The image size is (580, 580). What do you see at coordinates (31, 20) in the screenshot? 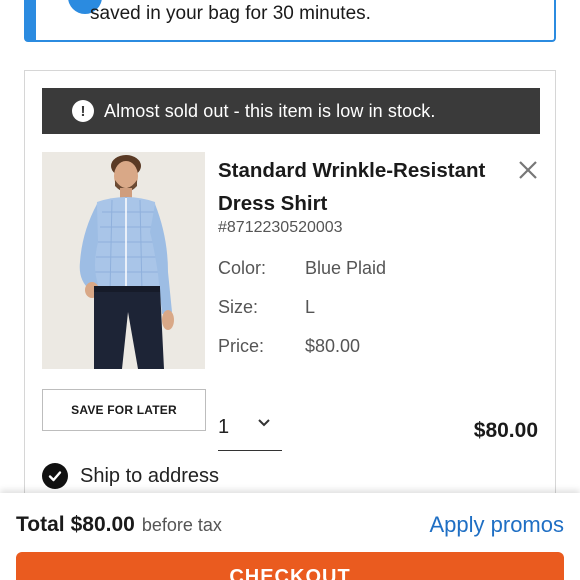
I see `banner-accent-stripe` at bounding box center [31, 20].